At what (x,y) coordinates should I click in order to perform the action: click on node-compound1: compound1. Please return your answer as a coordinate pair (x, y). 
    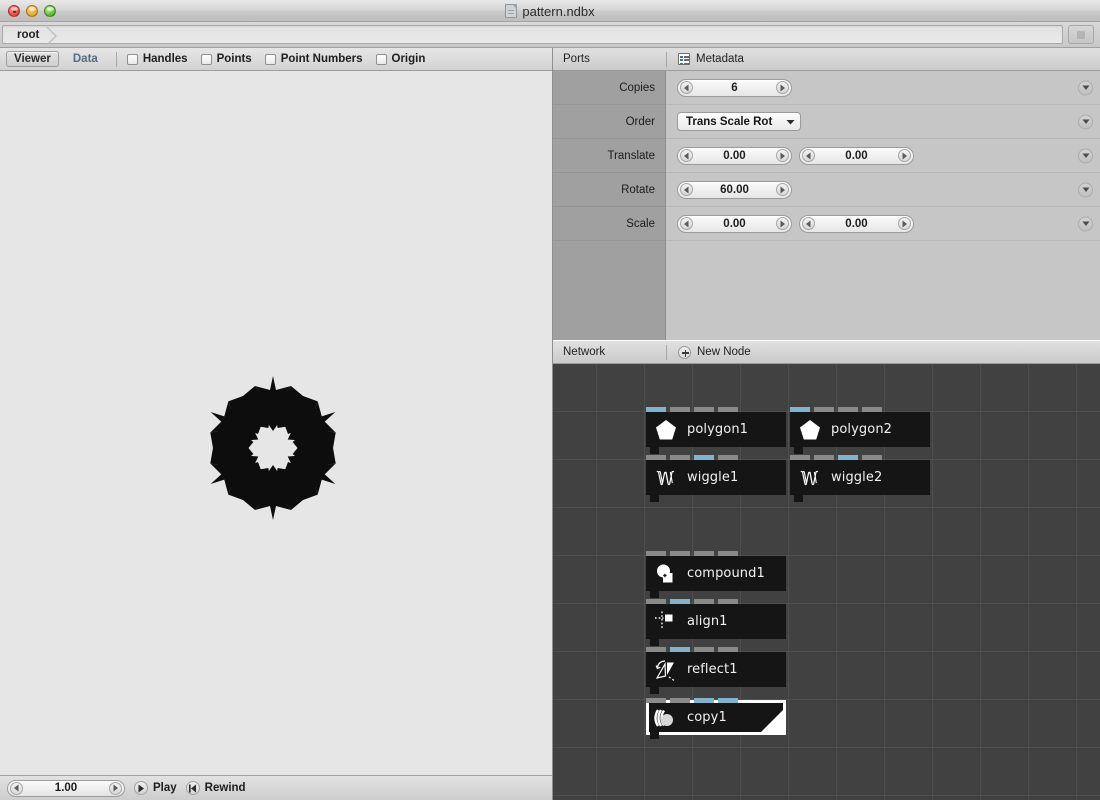
    Looking at the image, I should click on (716, 574).